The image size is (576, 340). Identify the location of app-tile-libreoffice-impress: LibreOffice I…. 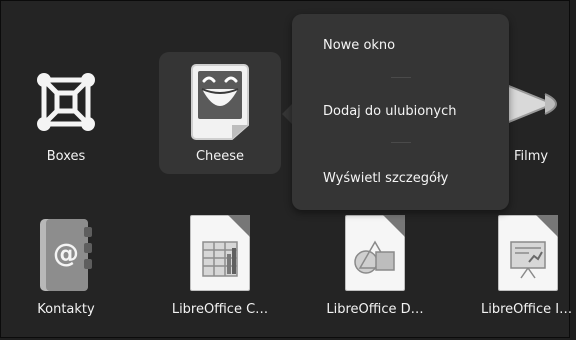
(522, 266).